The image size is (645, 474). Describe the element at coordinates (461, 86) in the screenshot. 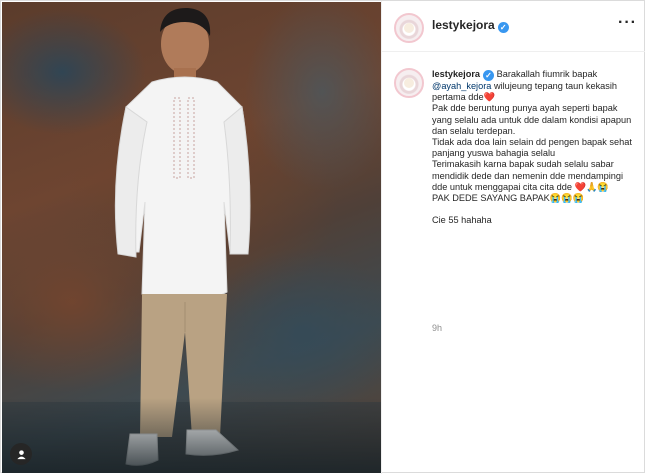

I see `mention-link: @ayah_kejora` at that location.